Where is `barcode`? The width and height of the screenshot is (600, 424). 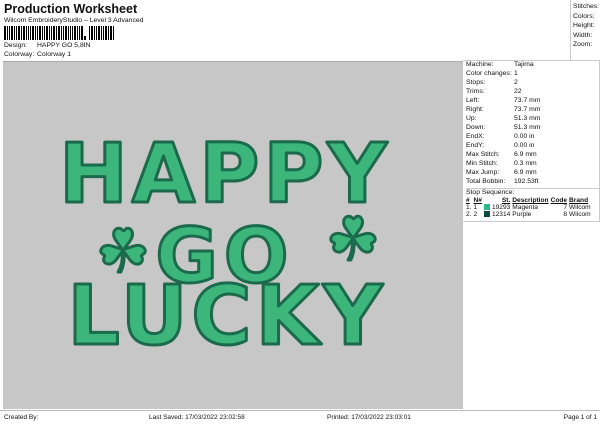
barcode is located at coordinates (59, 33).